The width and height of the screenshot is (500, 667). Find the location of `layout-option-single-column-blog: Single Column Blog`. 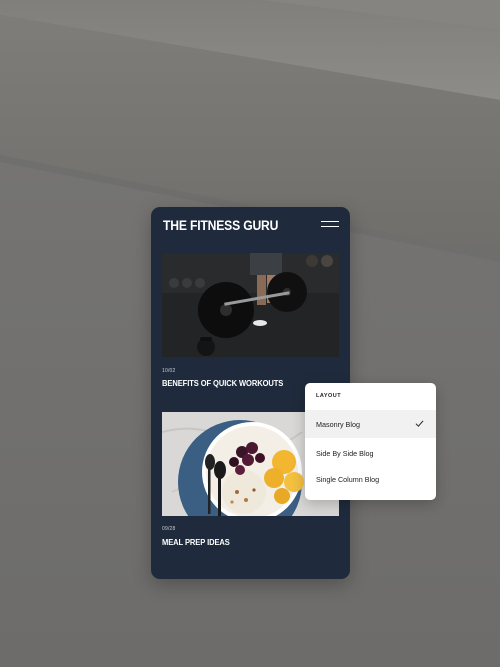

layout-option-single-column-blog: Single Column Blog is located at coordinates (370, 479).